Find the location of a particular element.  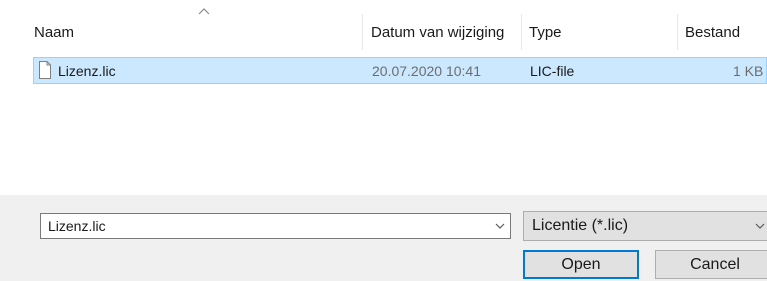

file-name: Lizenz.lic is located at coordinates (87, 71).